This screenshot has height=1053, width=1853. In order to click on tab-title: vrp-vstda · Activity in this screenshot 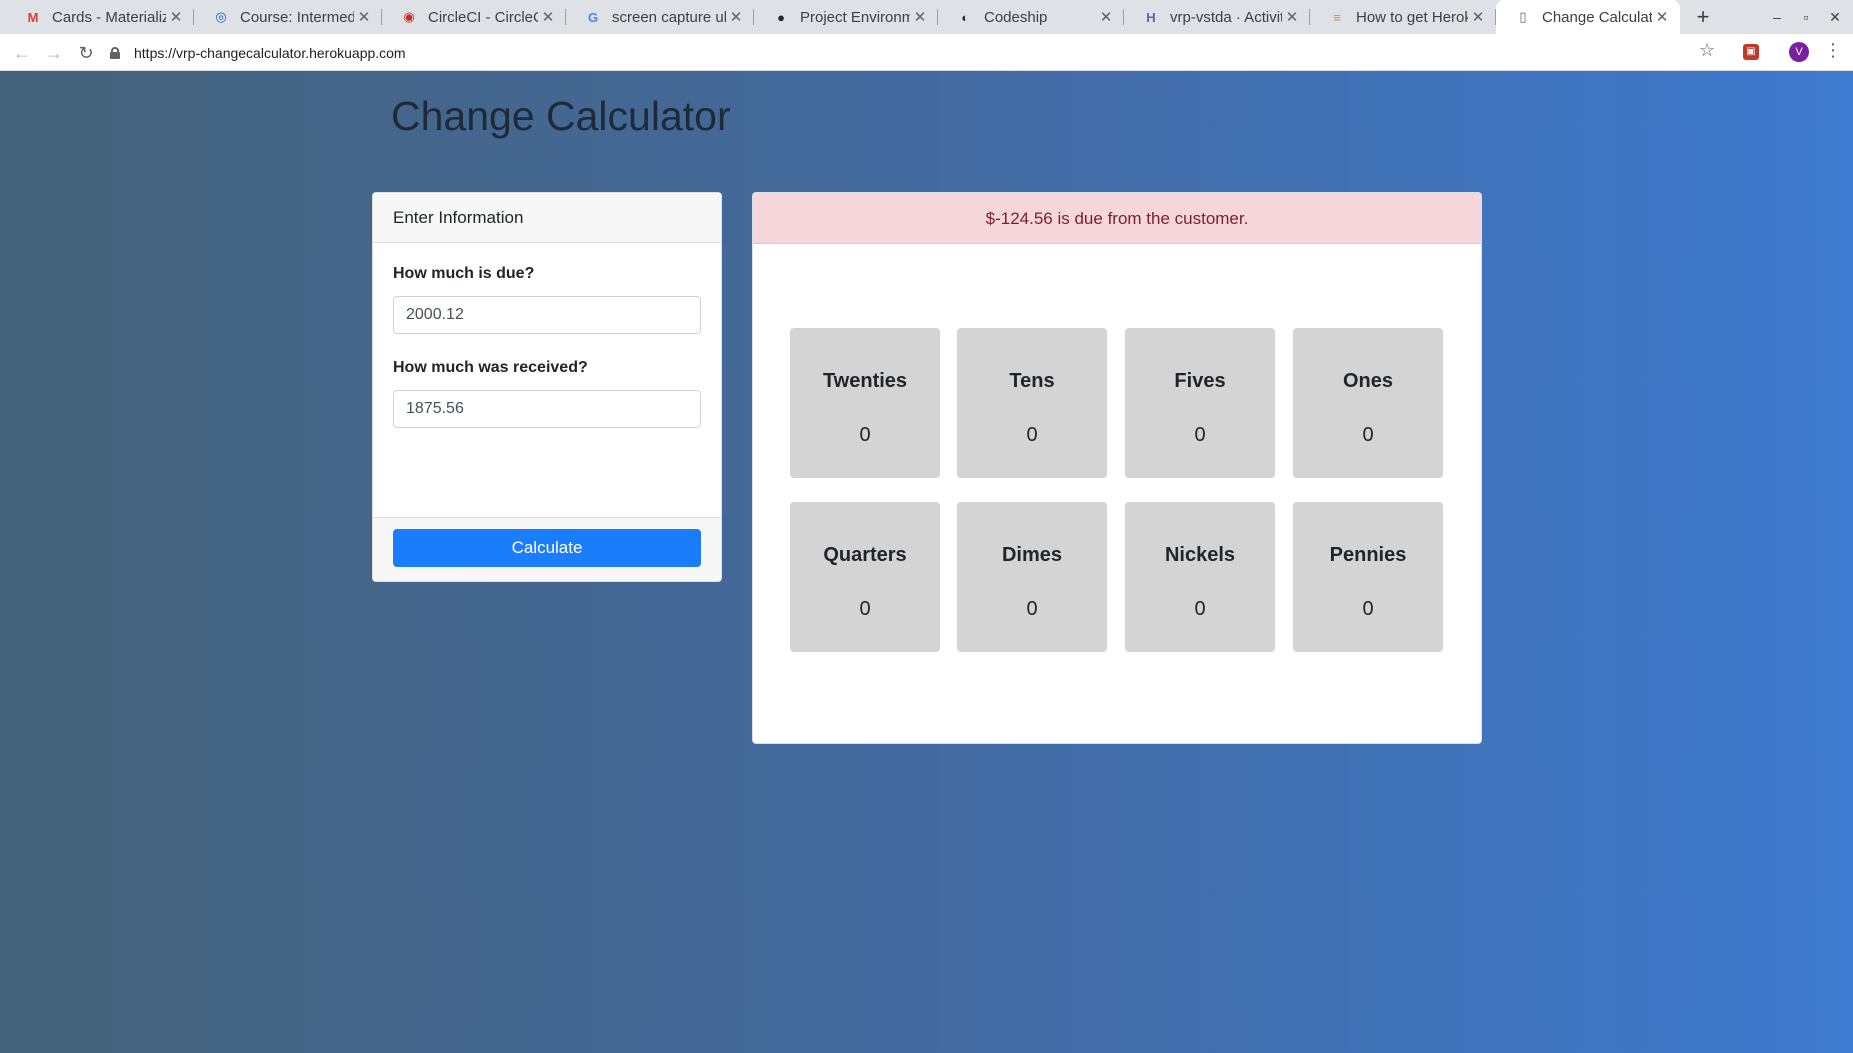, I will do `click(1226, 17)`.